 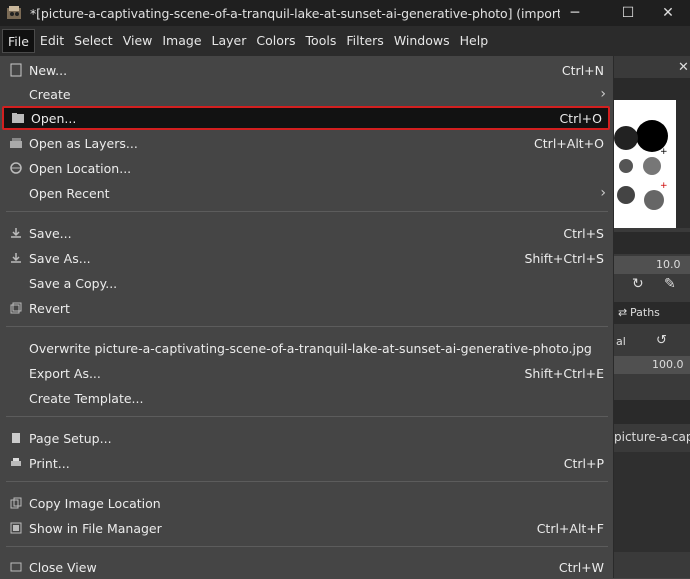 I want to click on open-icon, so click(x=18, y=118).